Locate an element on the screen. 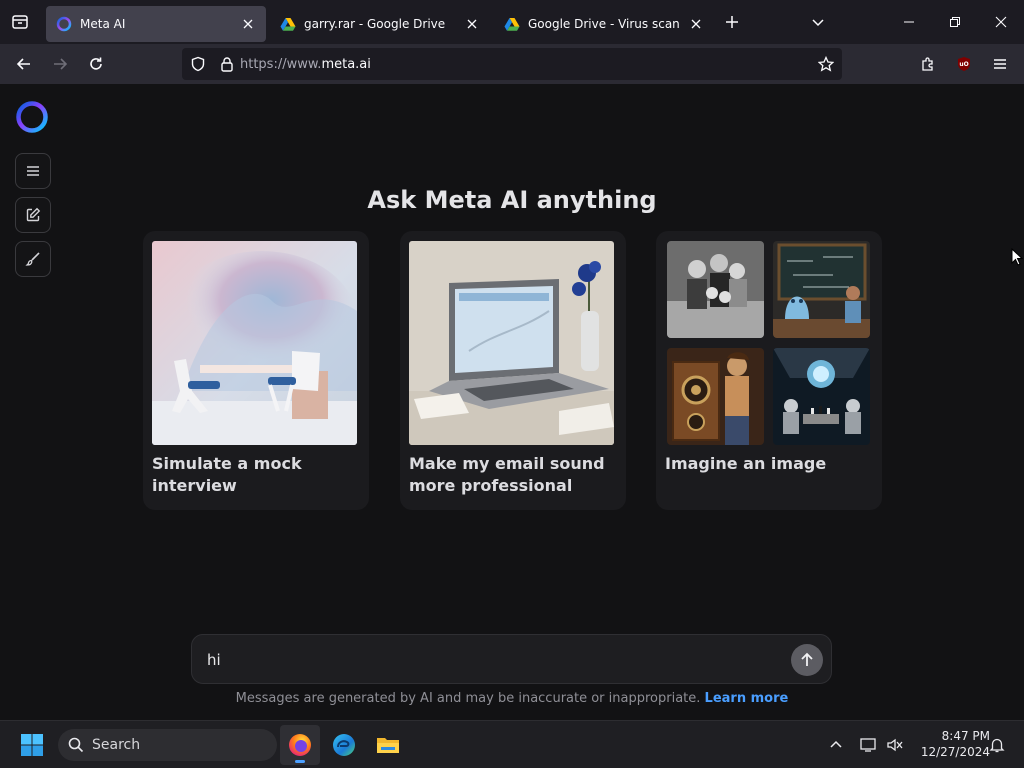  firefox-icon is located at coordinates (300, 745).